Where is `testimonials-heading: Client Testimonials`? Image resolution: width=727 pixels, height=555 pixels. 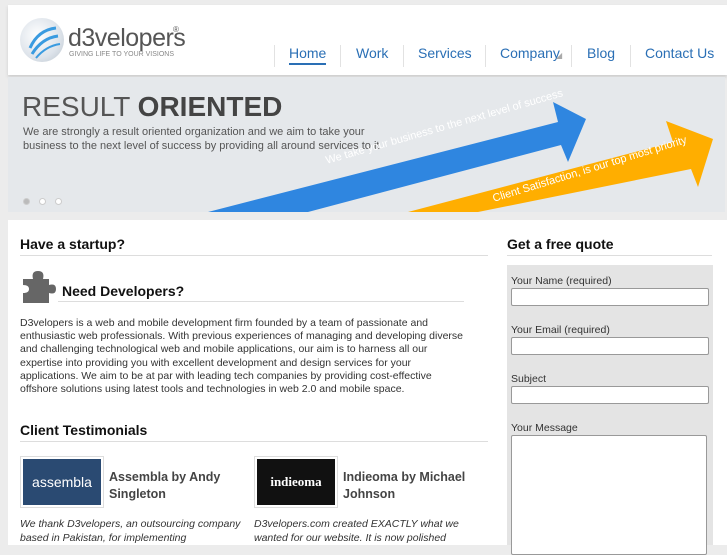 testimonials-heading: Client Testimonials is located at coordinates (84, 430).